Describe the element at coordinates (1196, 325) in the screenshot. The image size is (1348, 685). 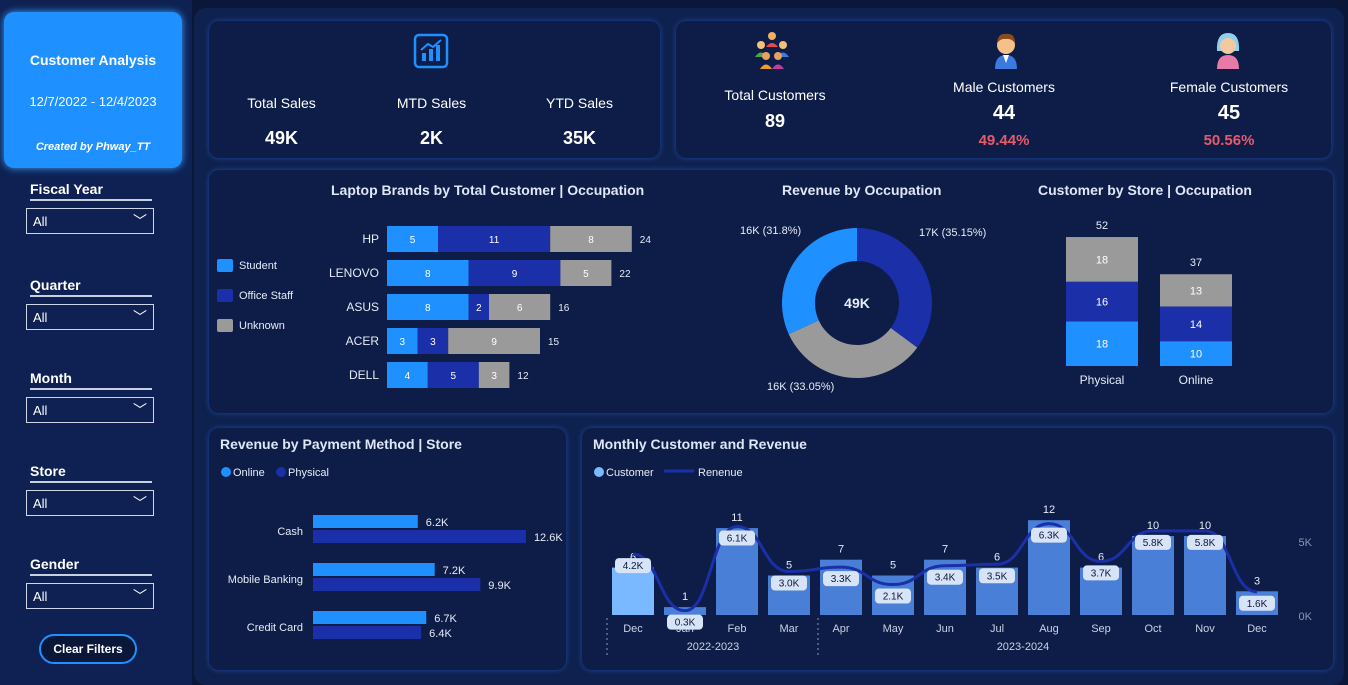
I see `store-segment-label: 14` at that location.